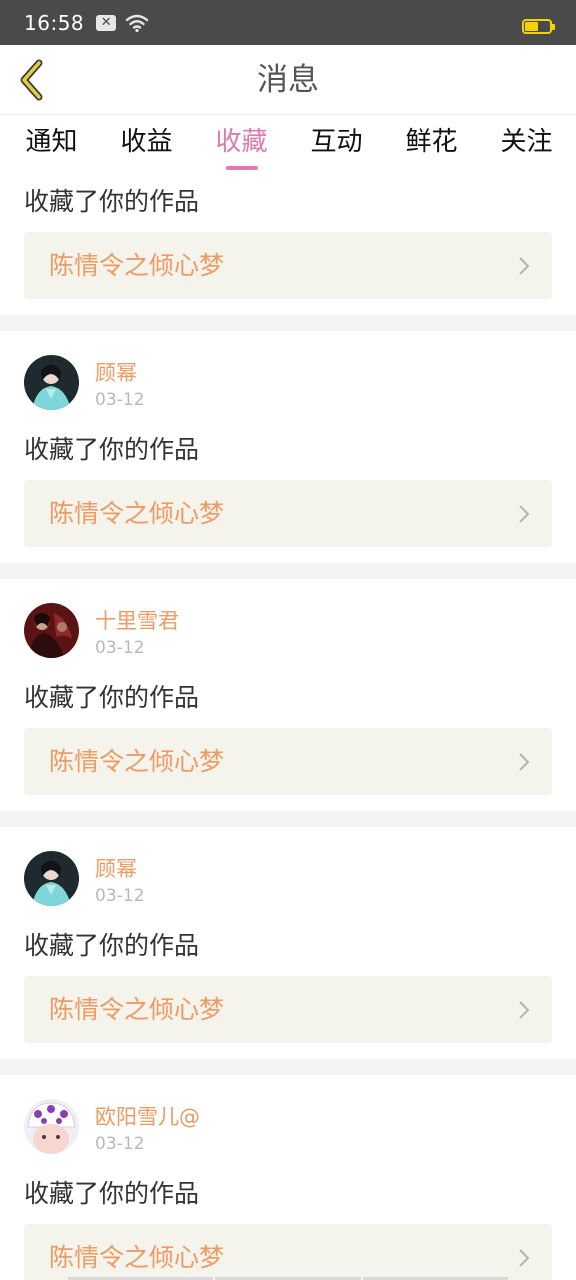 This screenshot has width=576, height=1280. Describe the element at coordinates (241, 168) in the screenshot. I see `active-tab-indicator` at that location.